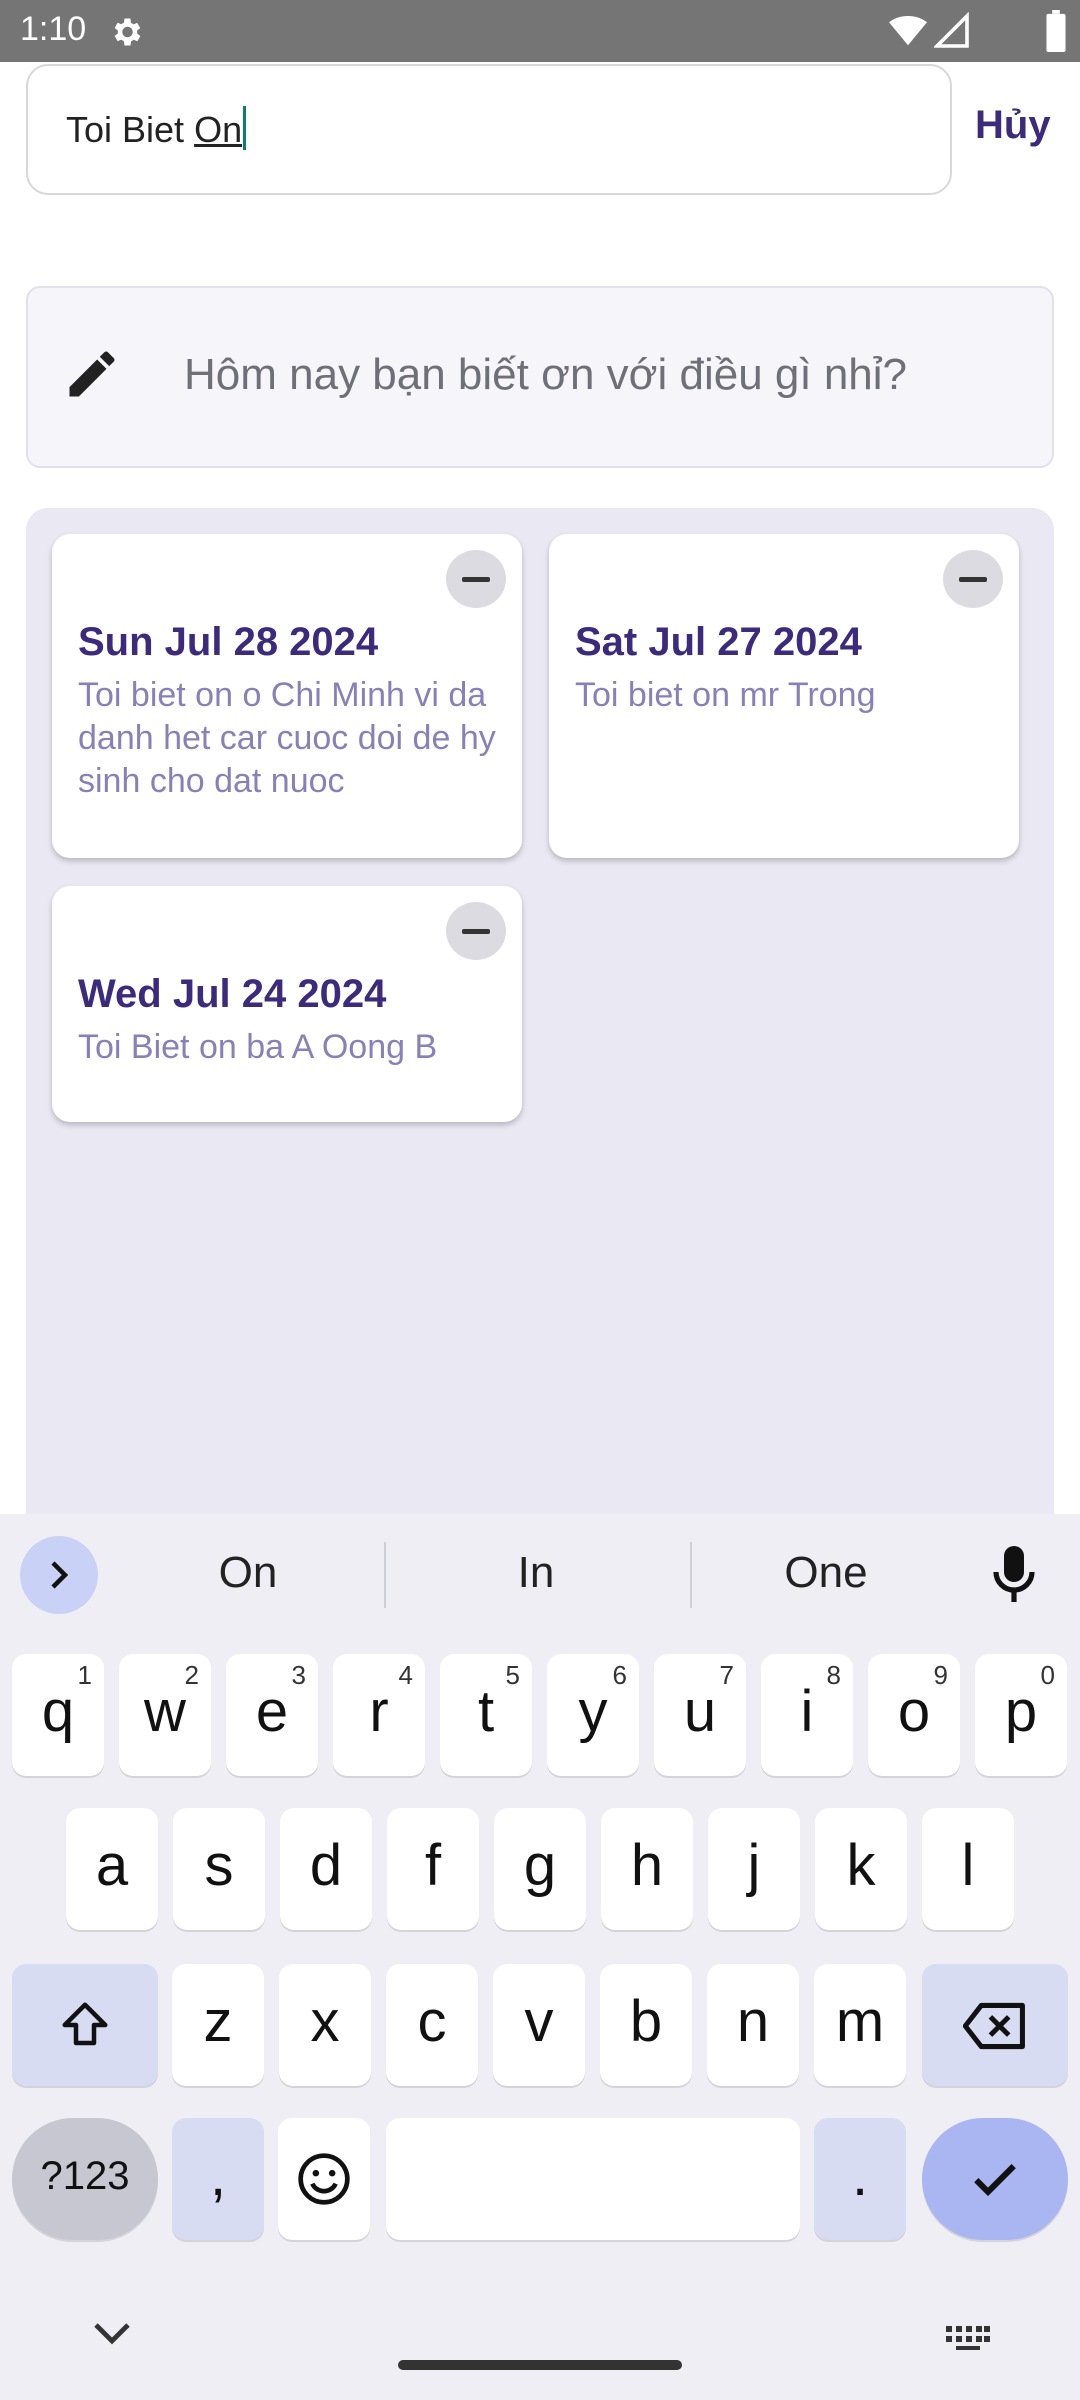 The width and height of the screenshot is (1080, 2400). What do you see at coordinates (753, 2025) in the screenshot?
I see `key-n: n` at bounding box center [753, 2025].